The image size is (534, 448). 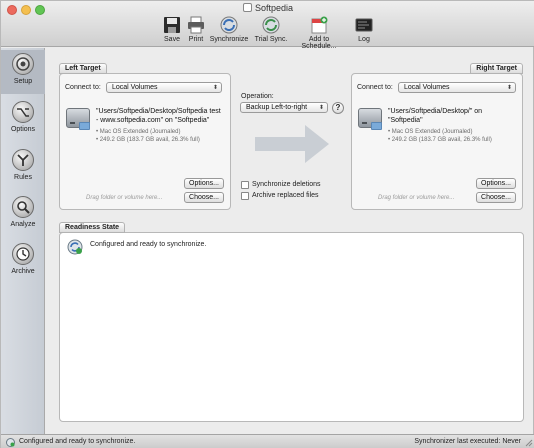 I want to click on operation-select: Backup Left-to-right ⬍, so click(x=284, y=107).